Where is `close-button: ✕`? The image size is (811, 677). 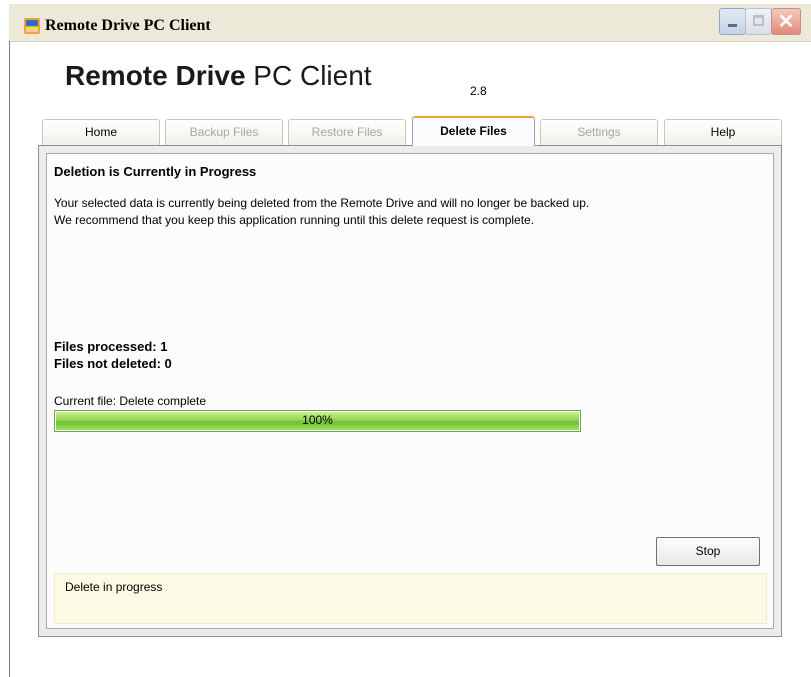 close-button: ✕ is located at coordinates (786, 21).